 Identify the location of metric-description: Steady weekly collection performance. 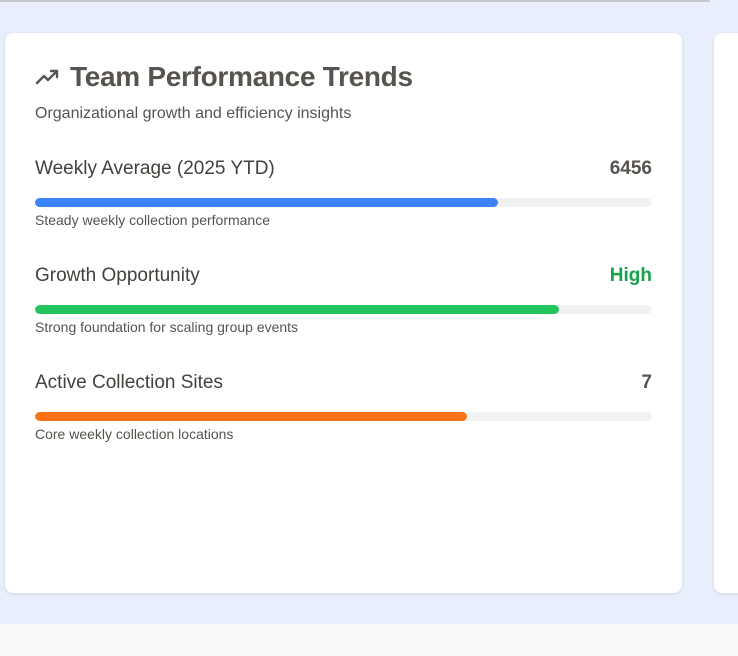
(153, 220).